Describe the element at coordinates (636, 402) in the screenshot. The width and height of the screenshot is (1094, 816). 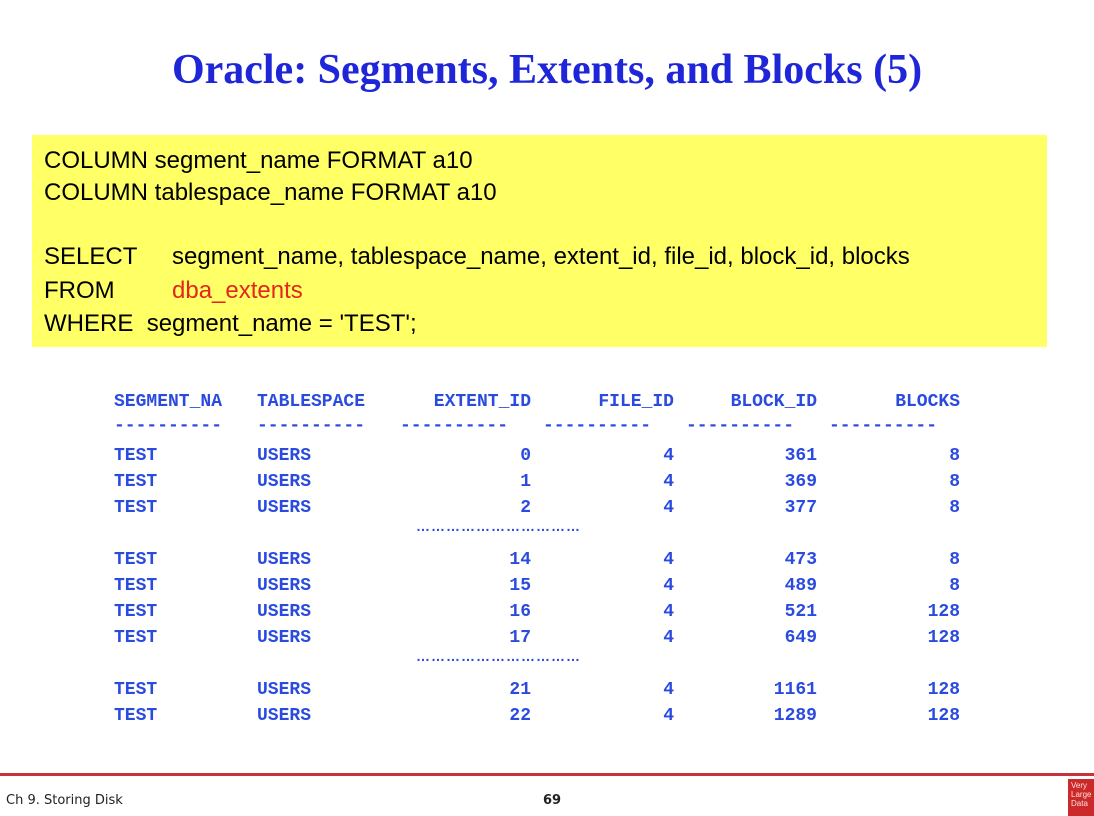
I see `table-cell: FILE_ID` at that location.